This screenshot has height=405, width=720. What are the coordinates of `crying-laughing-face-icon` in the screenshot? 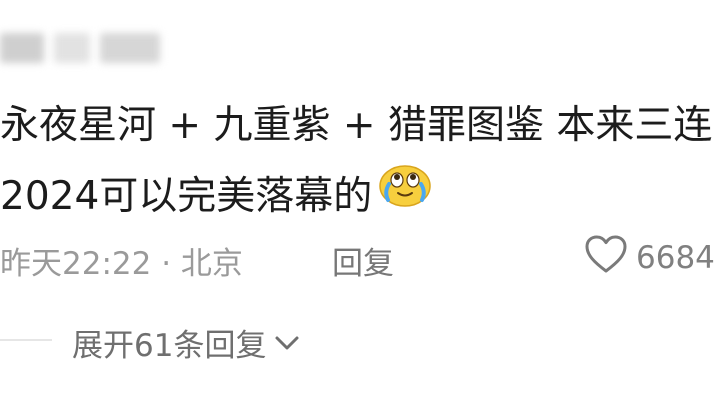 It's located at (405, 196).